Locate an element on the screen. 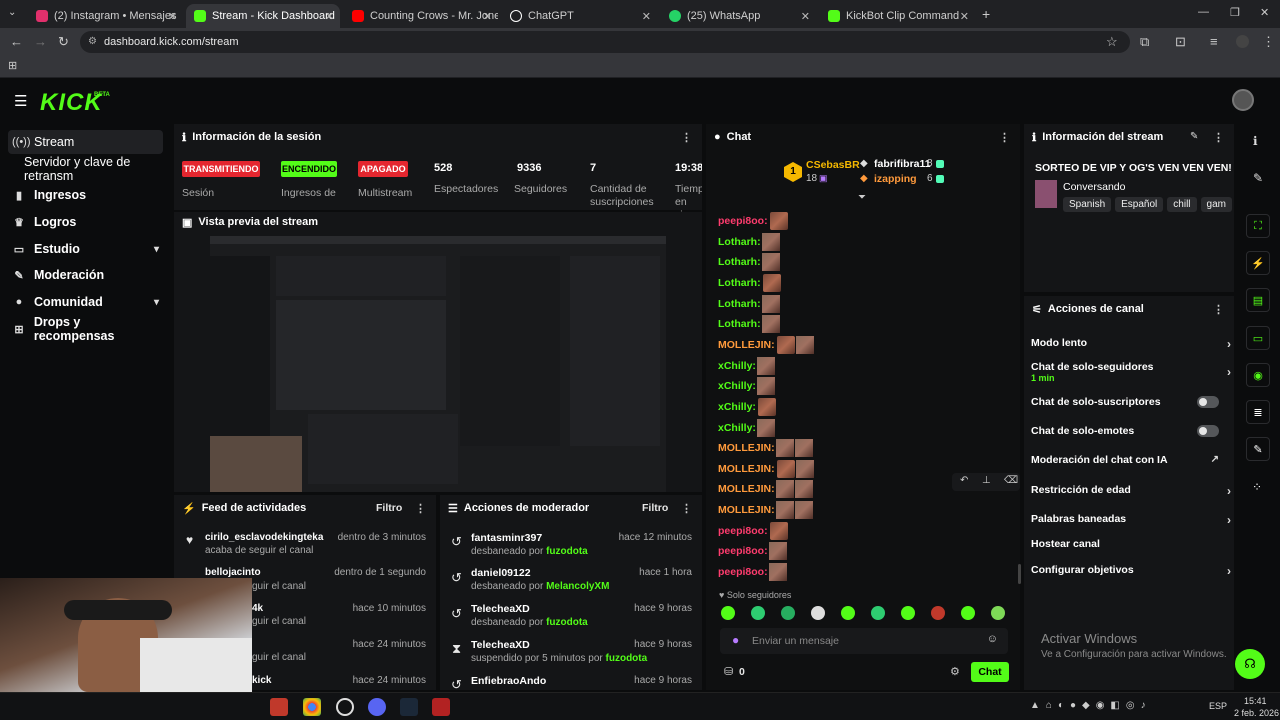  tag: Spanish is located at coordinates (1087, 204).